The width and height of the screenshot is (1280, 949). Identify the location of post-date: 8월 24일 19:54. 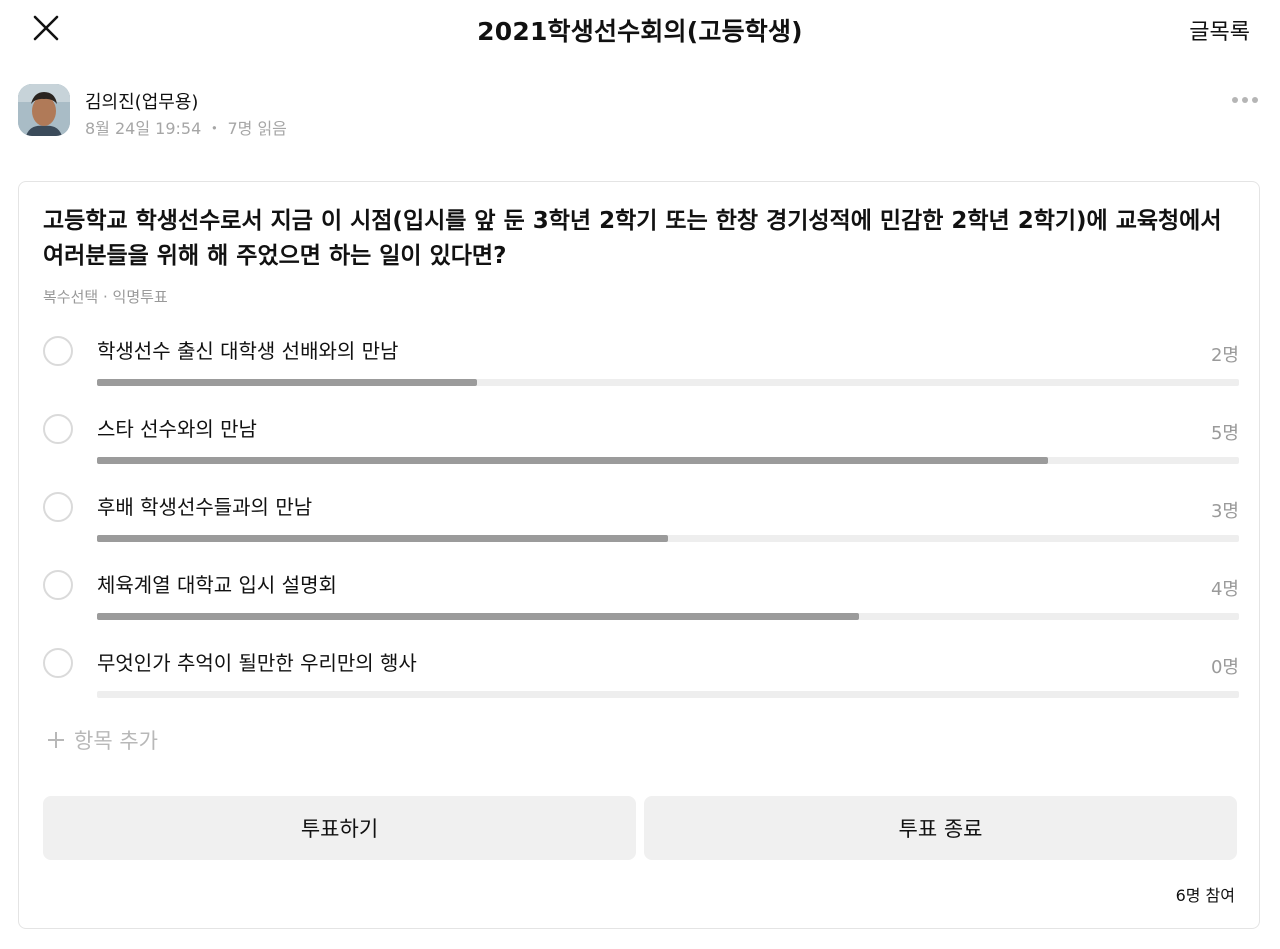
(143, 128).